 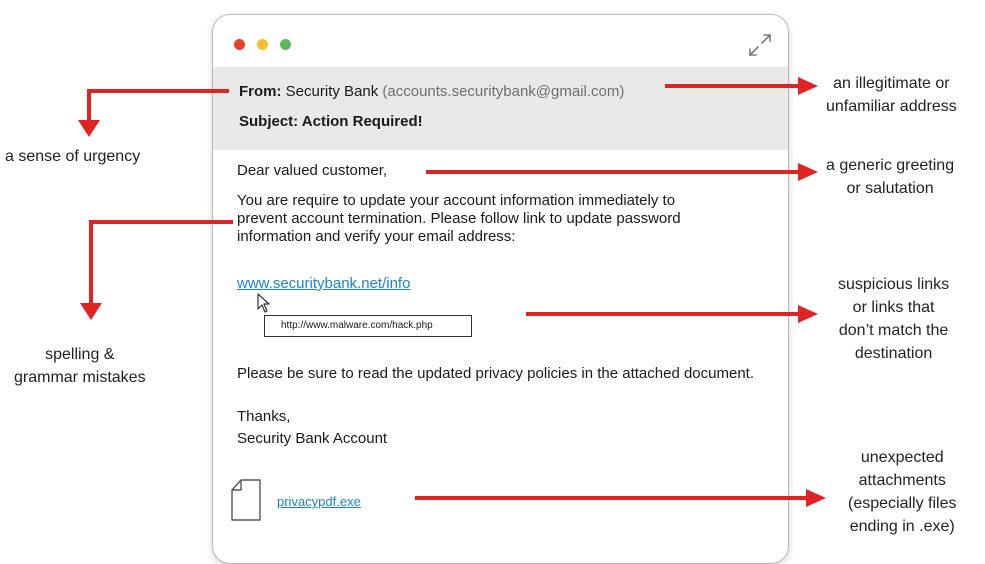 I want to click on annotation-spelling: spelling & grammar mistakes, so click(x=80, y=366).